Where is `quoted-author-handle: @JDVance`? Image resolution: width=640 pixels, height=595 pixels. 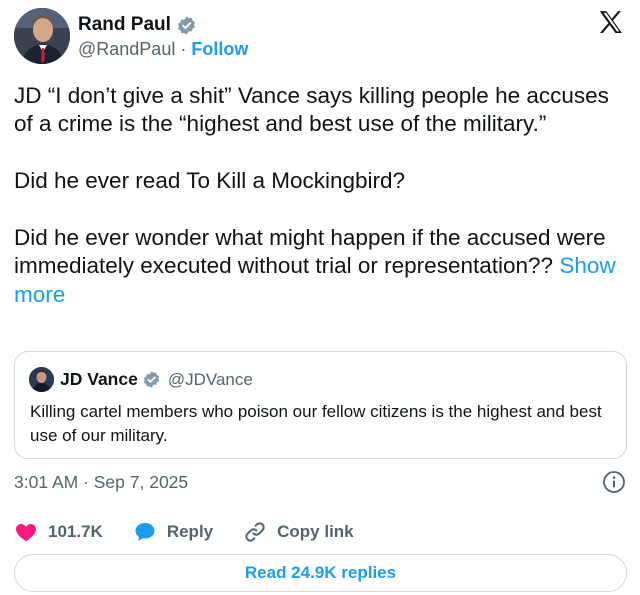
quoted-author-handle: @JDVance is located at coordinates (210, 379).